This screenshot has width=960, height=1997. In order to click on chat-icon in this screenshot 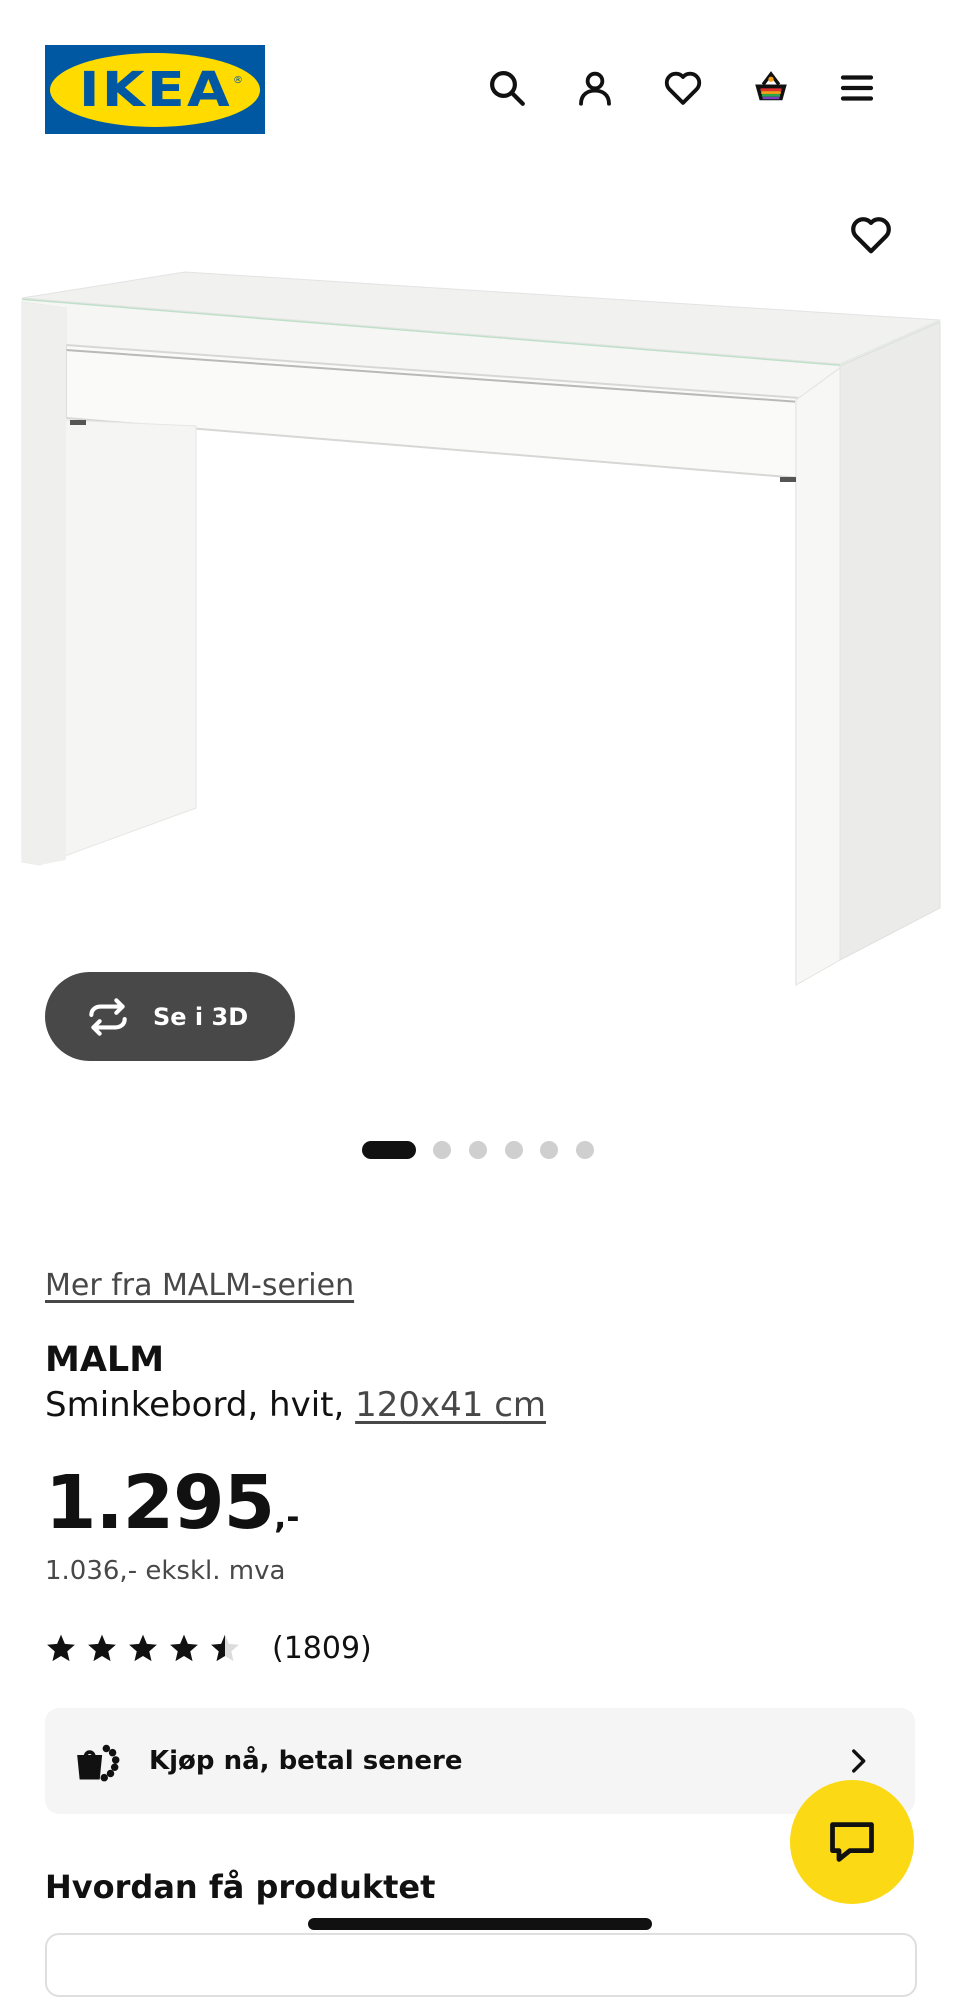, I will do `click(852, 1842)`.